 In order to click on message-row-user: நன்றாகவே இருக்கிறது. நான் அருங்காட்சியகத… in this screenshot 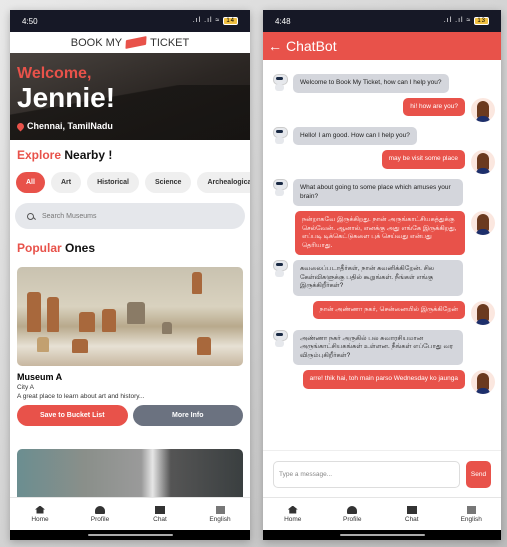, I will do `click(383, 233)`.